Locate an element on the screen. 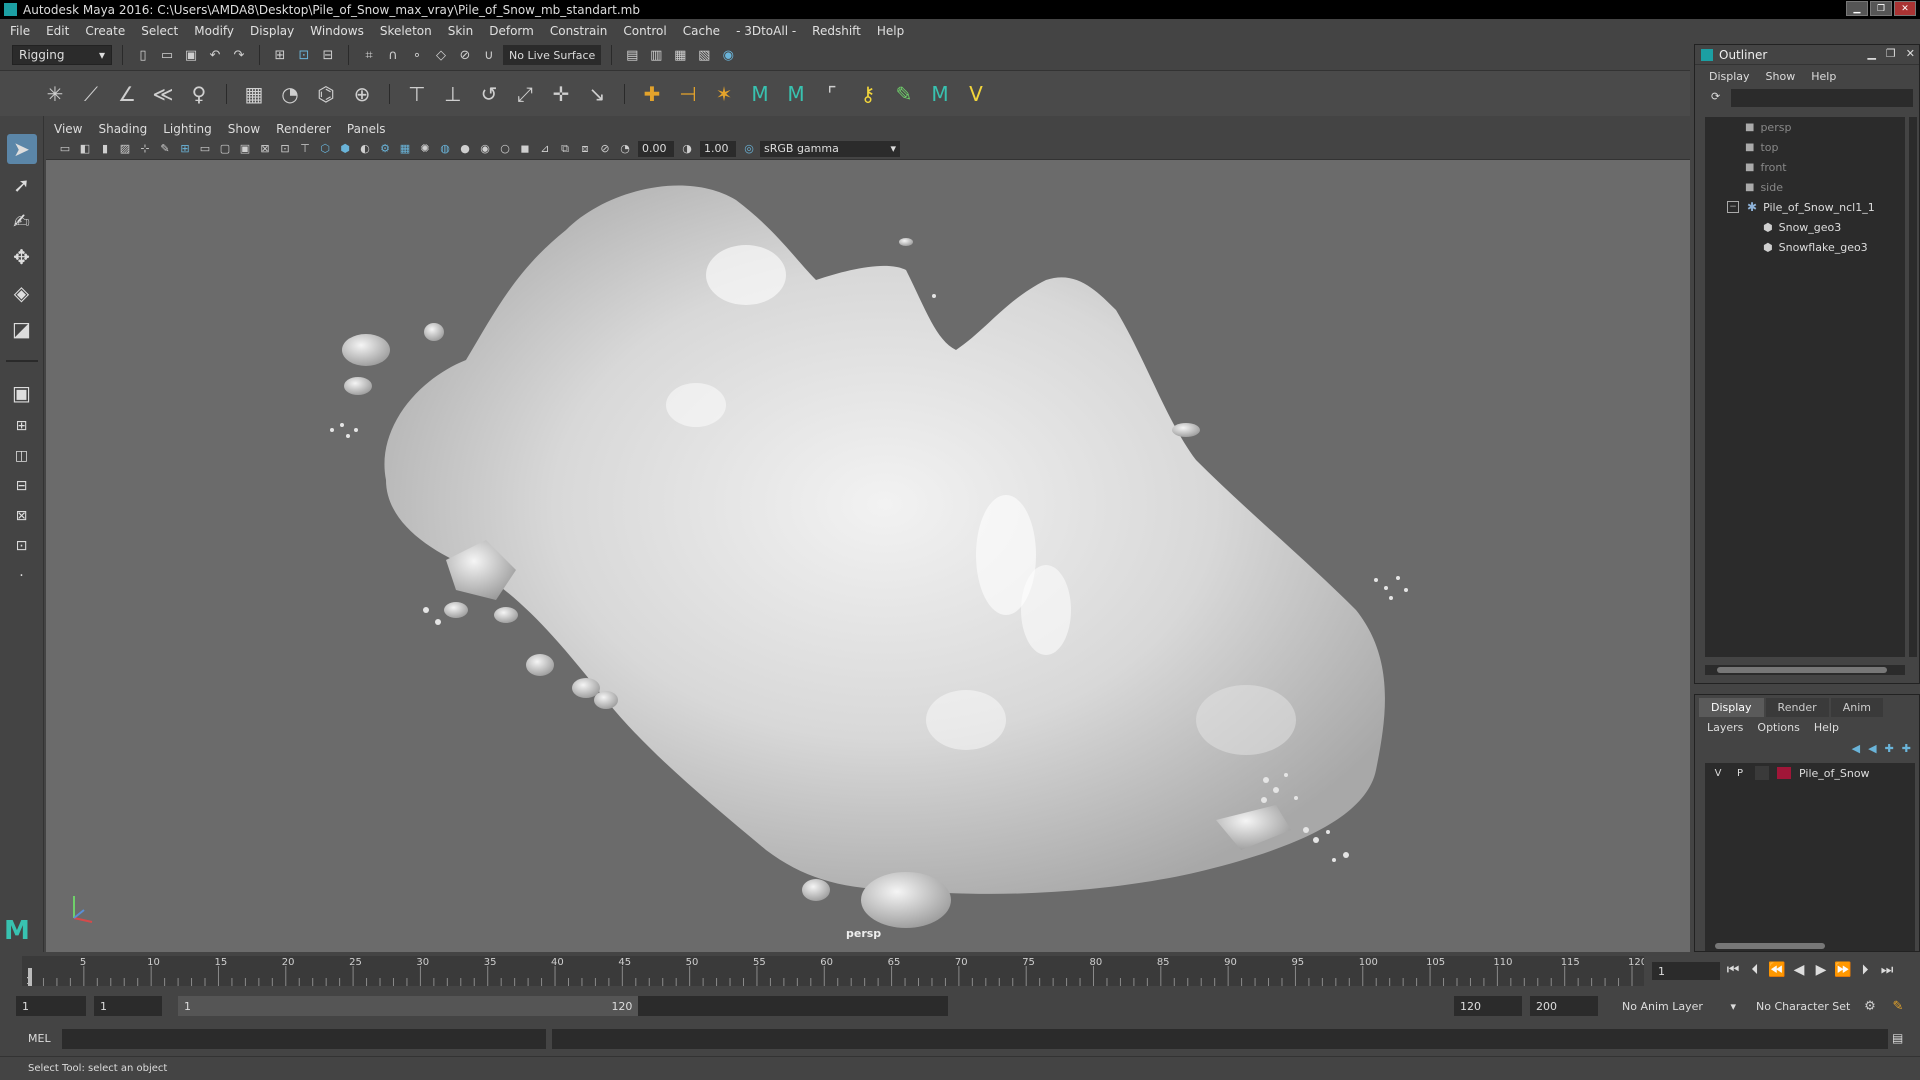 The width and height of the screenshot is (1920, 1080). anim-layer-dropdown: No Anim Layer ▾ is located at coordinates (1678, 1006).